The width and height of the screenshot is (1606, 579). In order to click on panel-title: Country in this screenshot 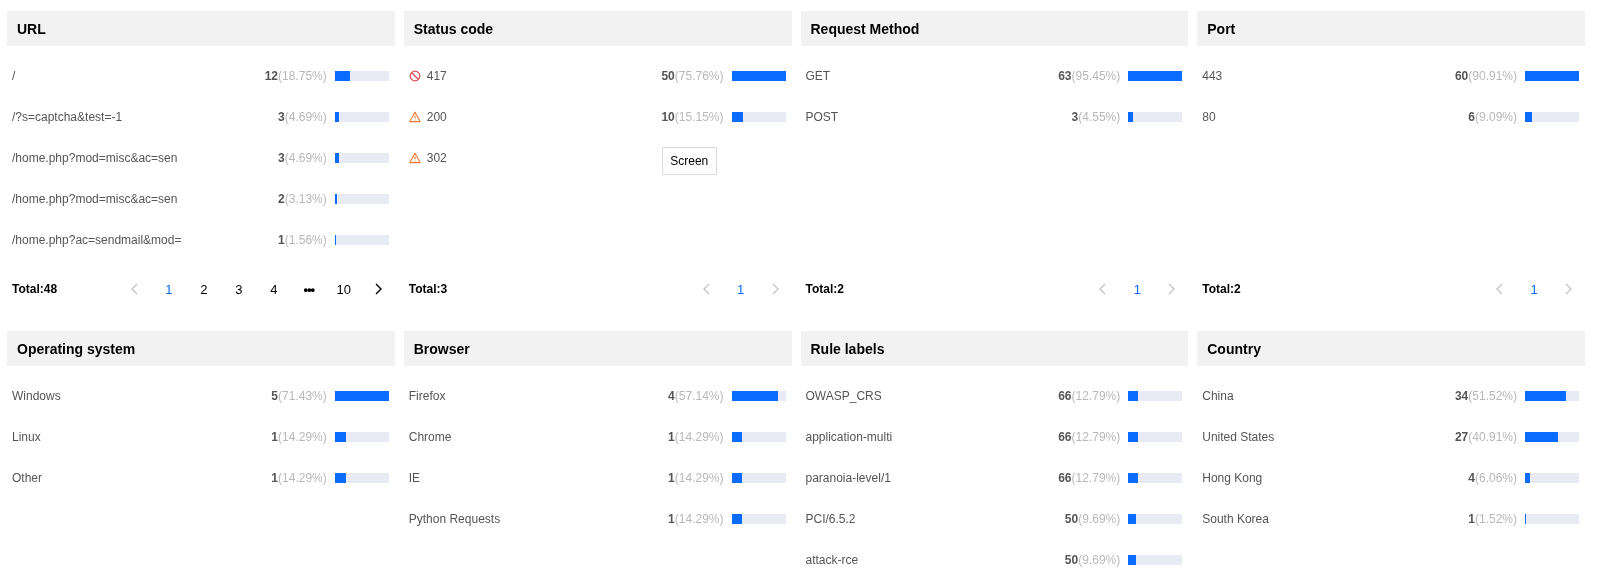, I will do `click(1234, 348)`.